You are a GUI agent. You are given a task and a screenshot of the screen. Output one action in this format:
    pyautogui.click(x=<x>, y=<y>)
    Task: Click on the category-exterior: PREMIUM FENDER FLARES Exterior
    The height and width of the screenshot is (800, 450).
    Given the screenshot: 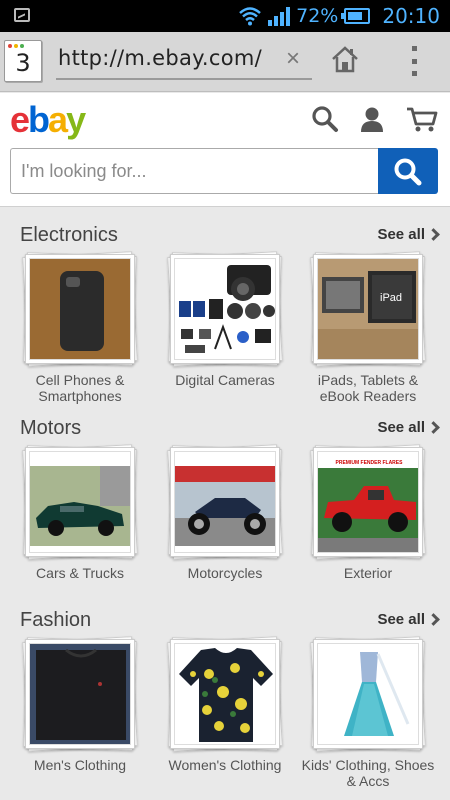 What is the action you would take?
    pyautogui.click(x=368, y=512)
    